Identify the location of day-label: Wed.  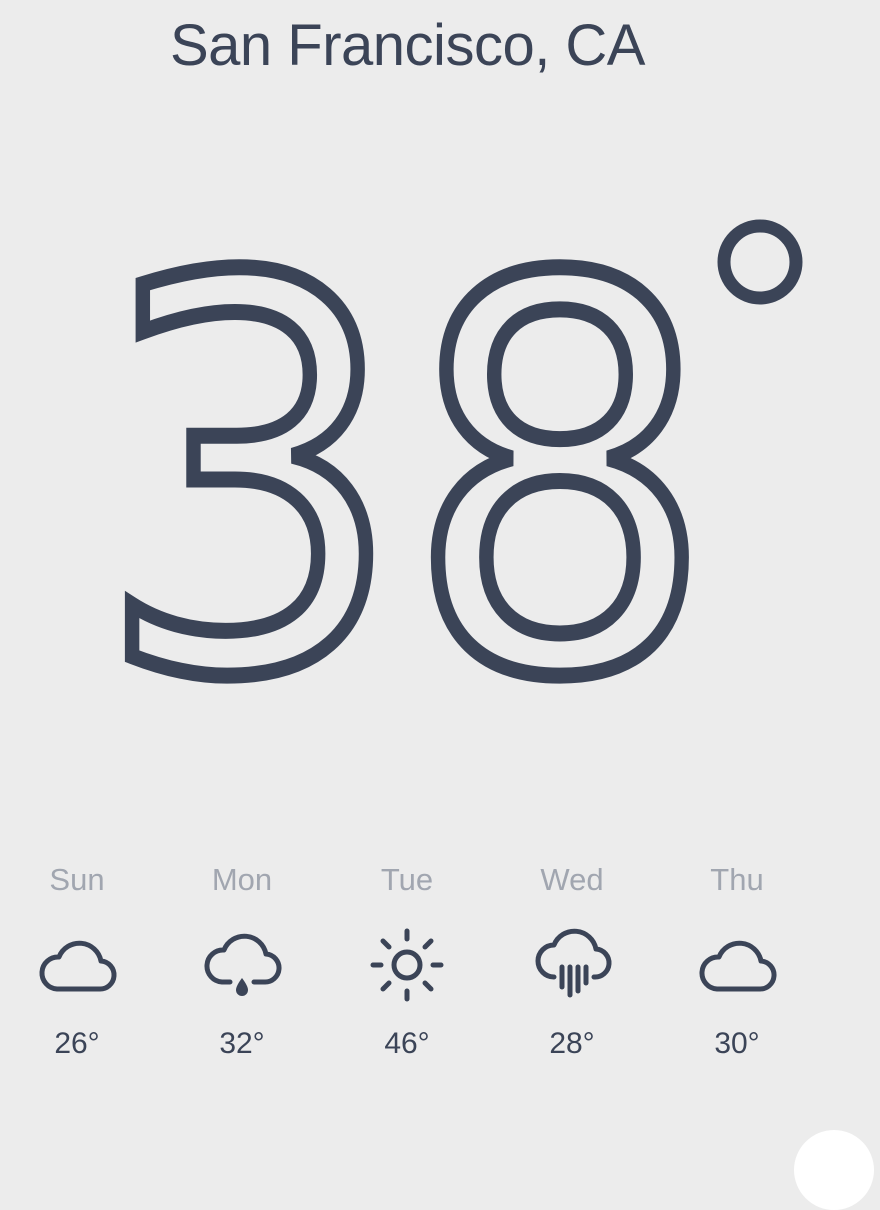
(572, 879).